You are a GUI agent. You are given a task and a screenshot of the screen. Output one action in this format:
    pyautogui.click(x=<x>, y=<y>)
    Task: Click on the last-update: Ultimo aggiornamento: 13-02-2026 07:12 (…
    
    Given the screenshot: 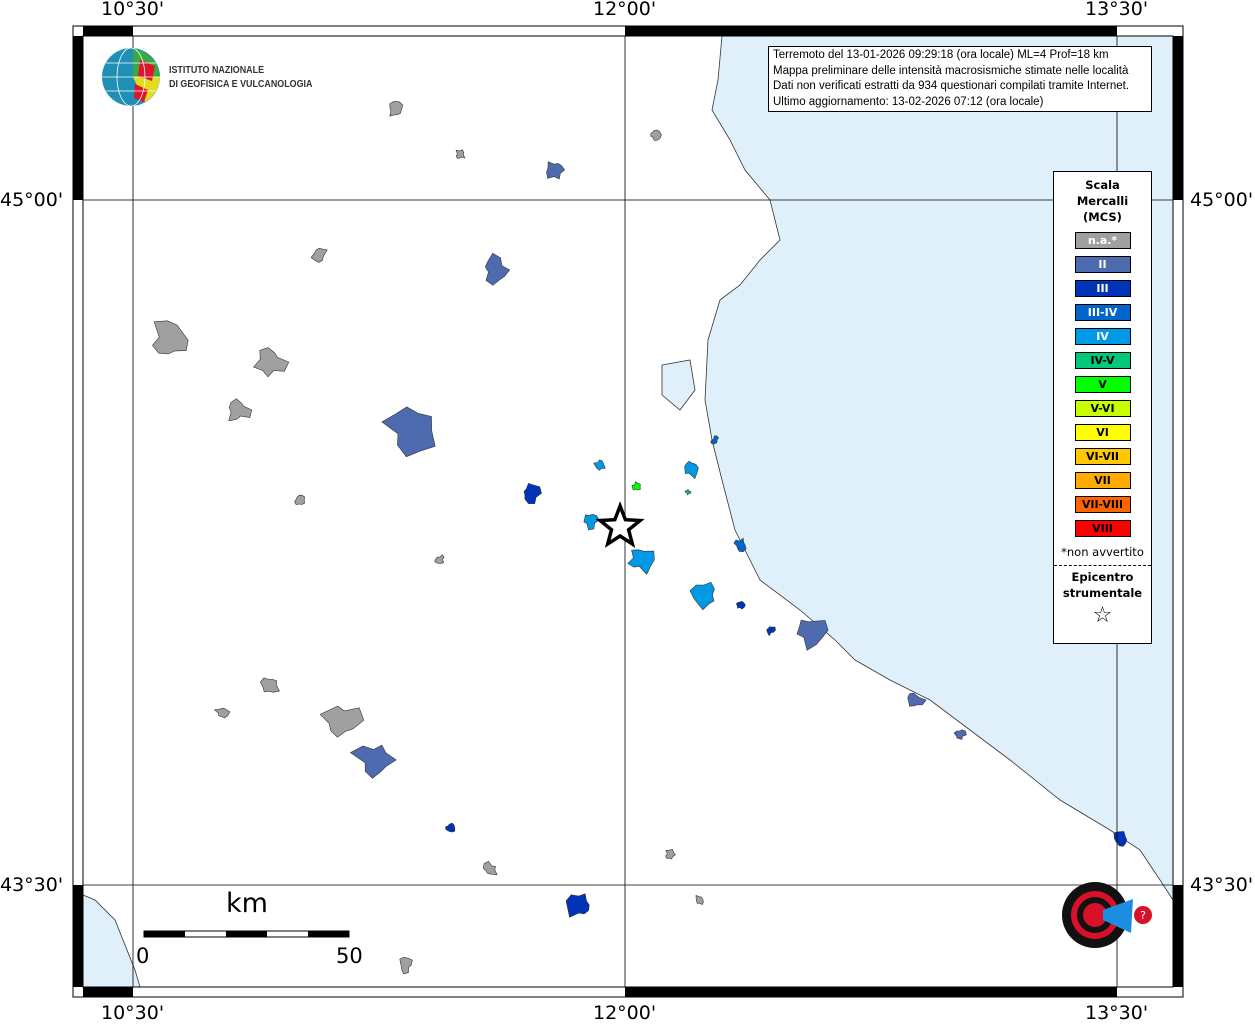 What is the action you would take?
    pyautogui.click(x=908, y=101)
    